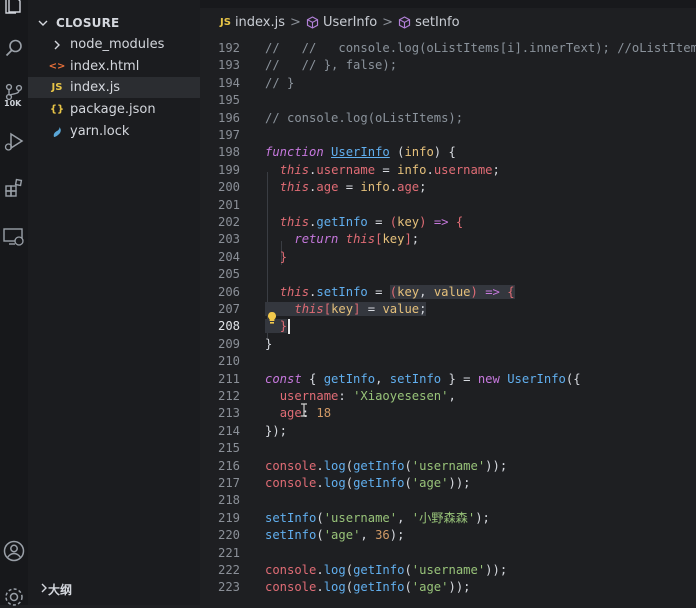 Image resolution: width=696 pixels, height=608 pixels. I want to click on line-number: 210, so click(228, 361).